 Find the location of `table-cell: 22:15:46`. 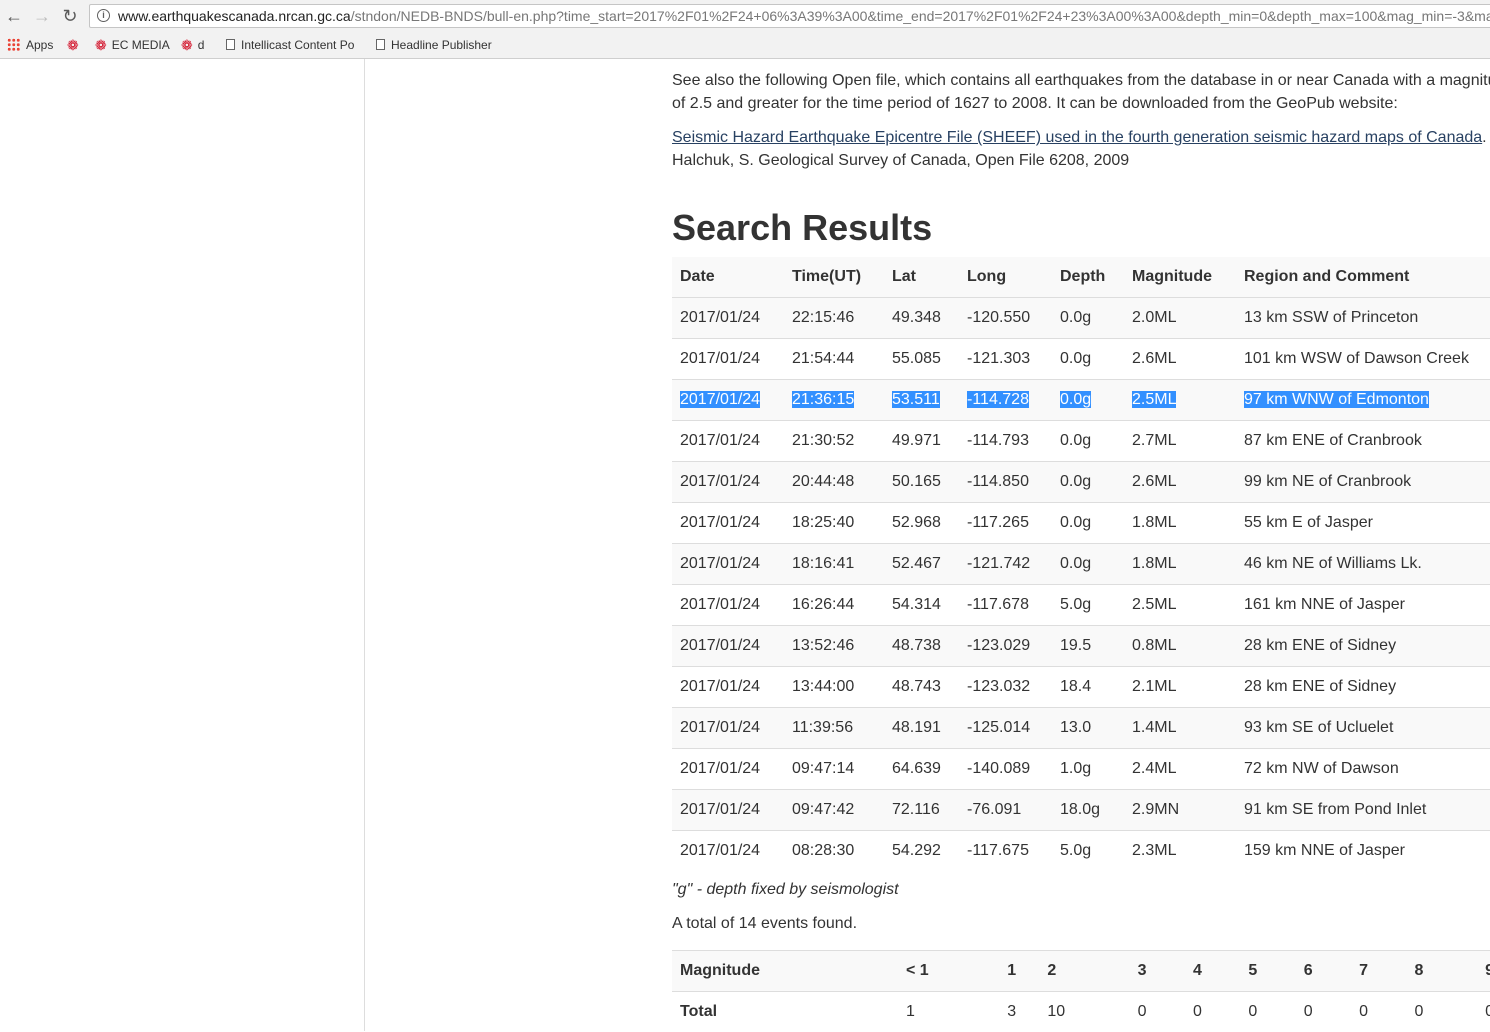

table-cell: 22:15:46 is located at coordinates (834, 318).